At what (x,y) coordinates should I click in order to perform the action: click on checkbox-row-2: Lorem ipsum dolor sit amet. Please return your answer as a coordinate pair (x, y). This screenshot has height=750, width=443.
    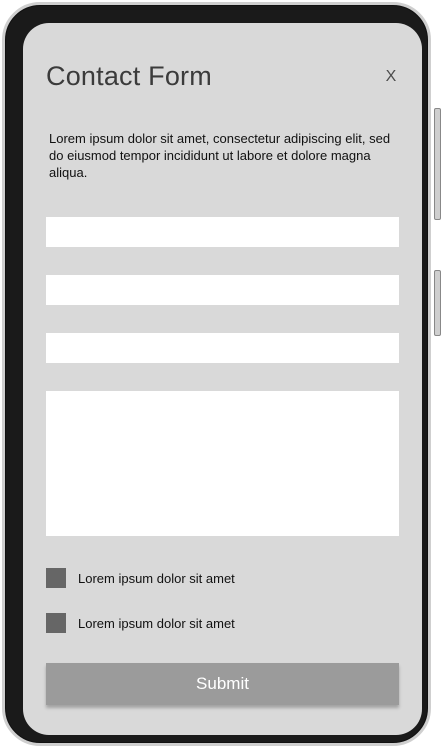
    Looking at the image, I should click on (140, 623).